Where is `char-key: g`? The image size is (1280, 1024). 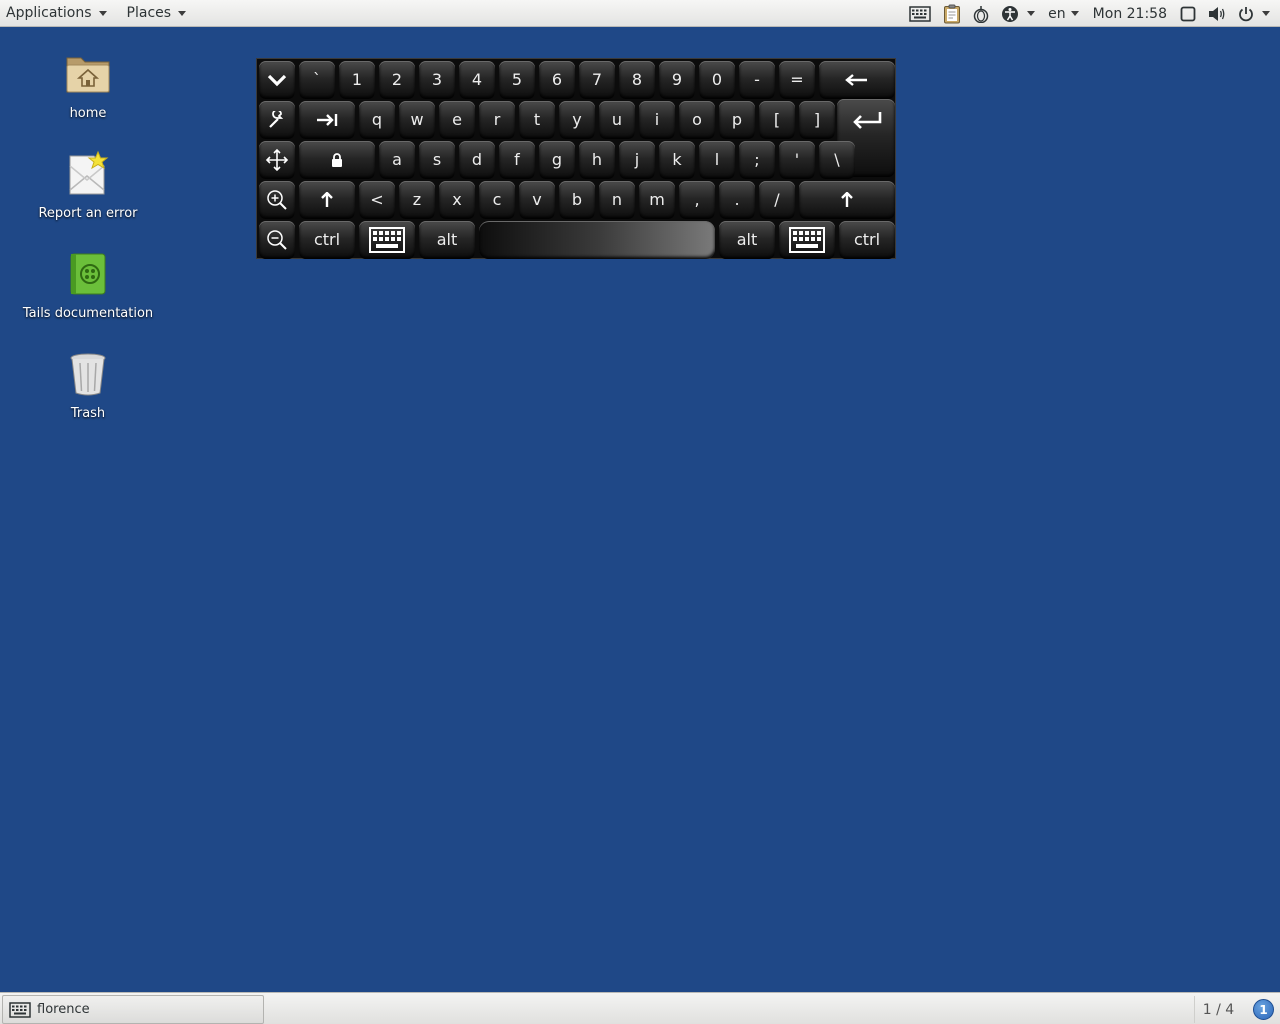 char-key: g is located at coordinates (557, 160).